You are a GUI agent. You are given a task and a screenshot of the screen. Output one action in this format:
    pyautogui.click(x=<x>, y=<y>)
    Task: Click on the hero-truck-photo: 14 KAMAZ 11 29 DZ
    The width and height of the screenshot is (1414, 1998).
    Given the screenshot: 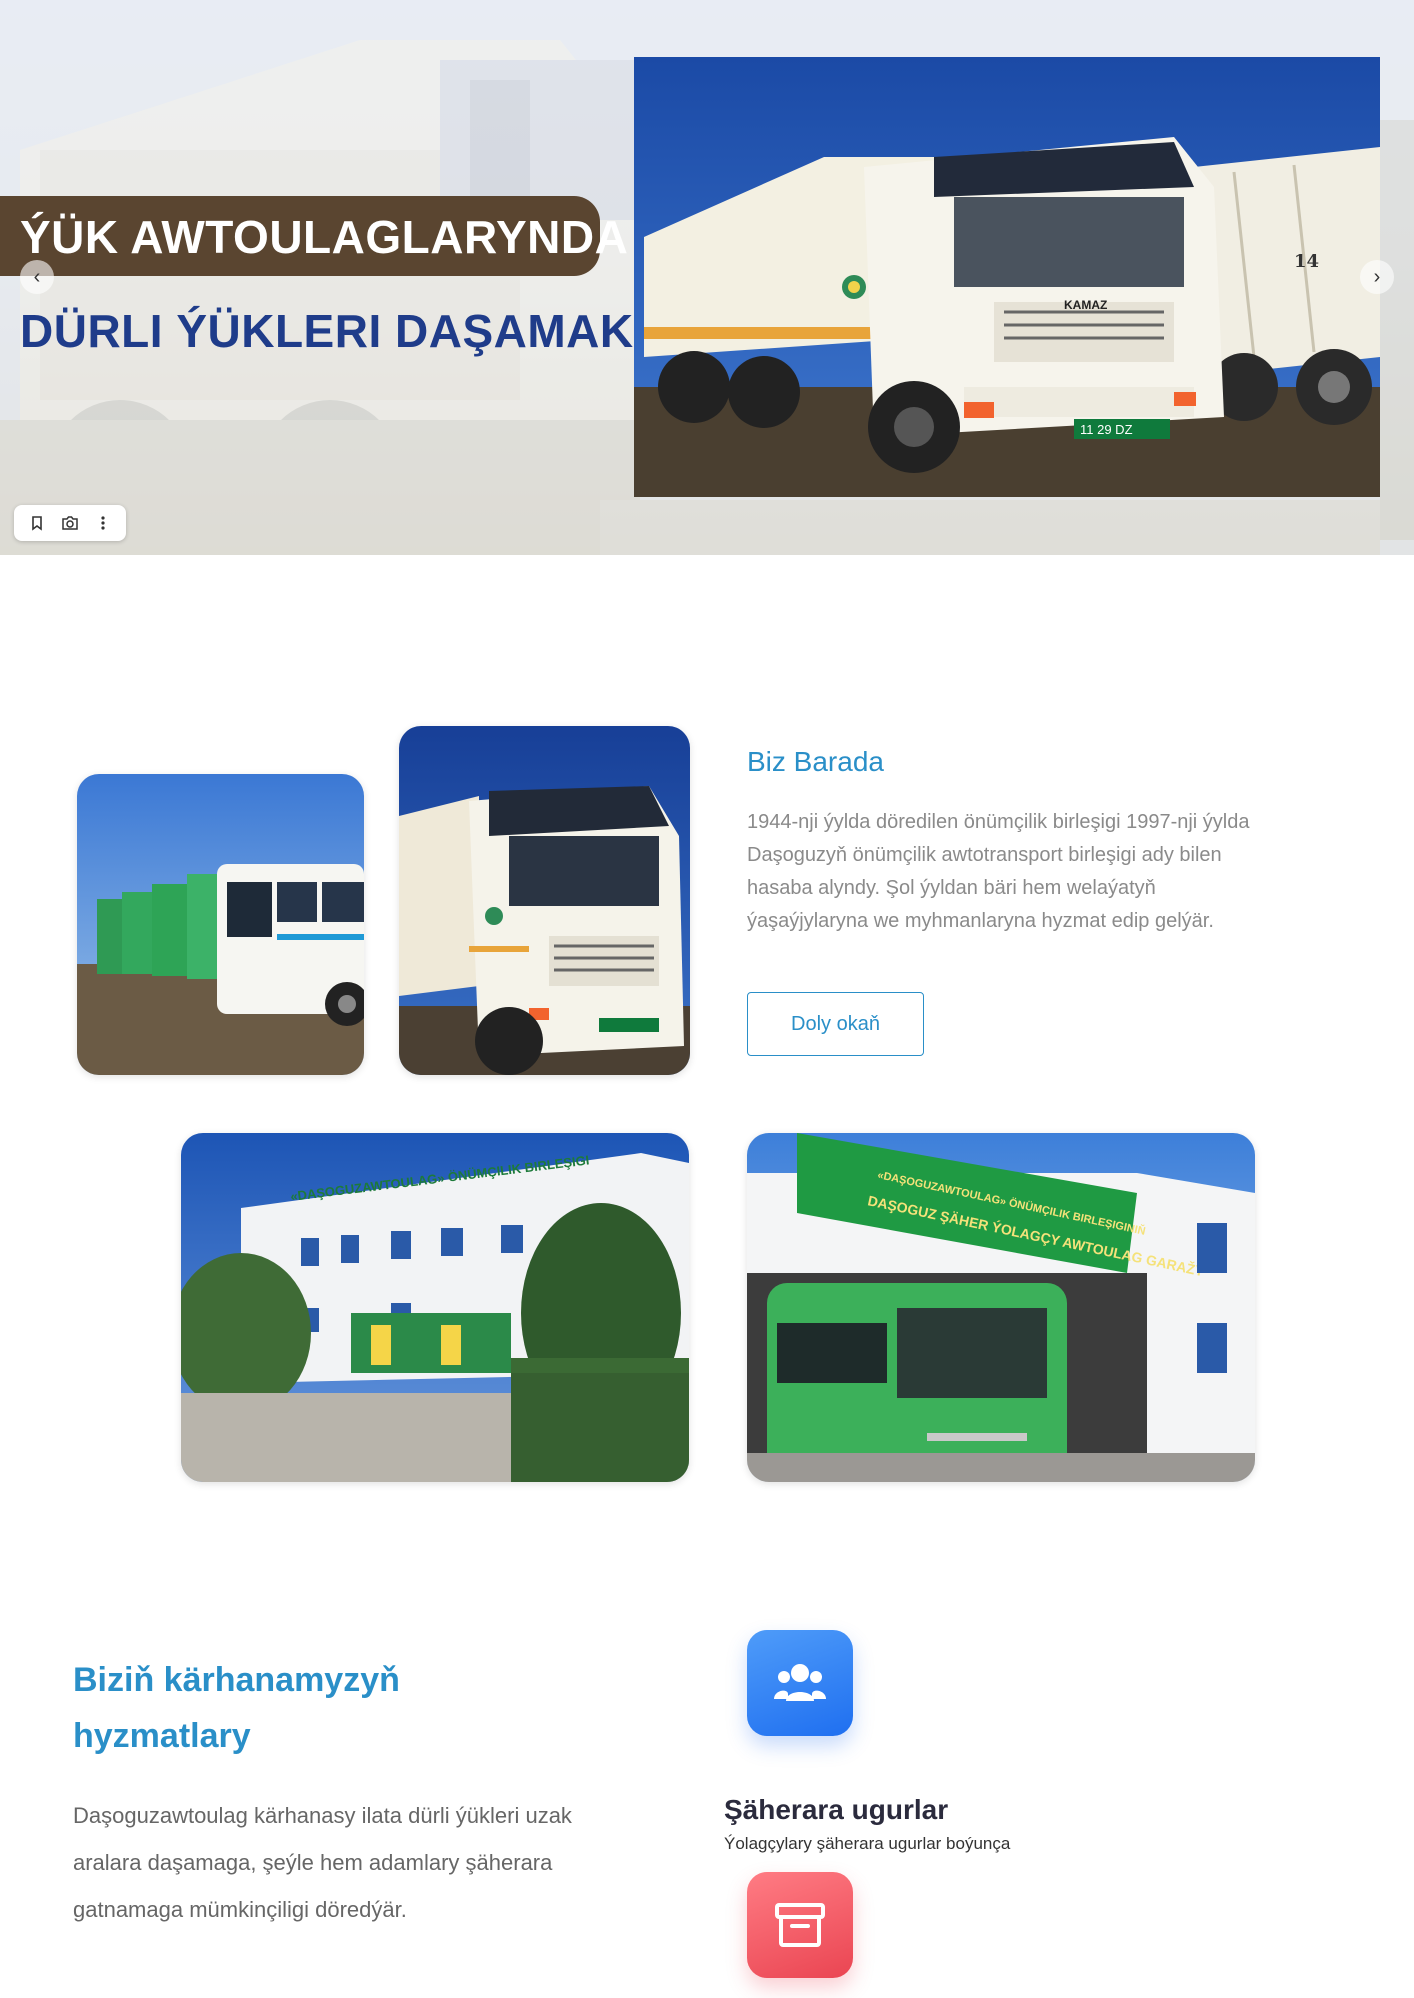 What is the action you would take?
    pyautogui.click(x=1007, y=277)
    